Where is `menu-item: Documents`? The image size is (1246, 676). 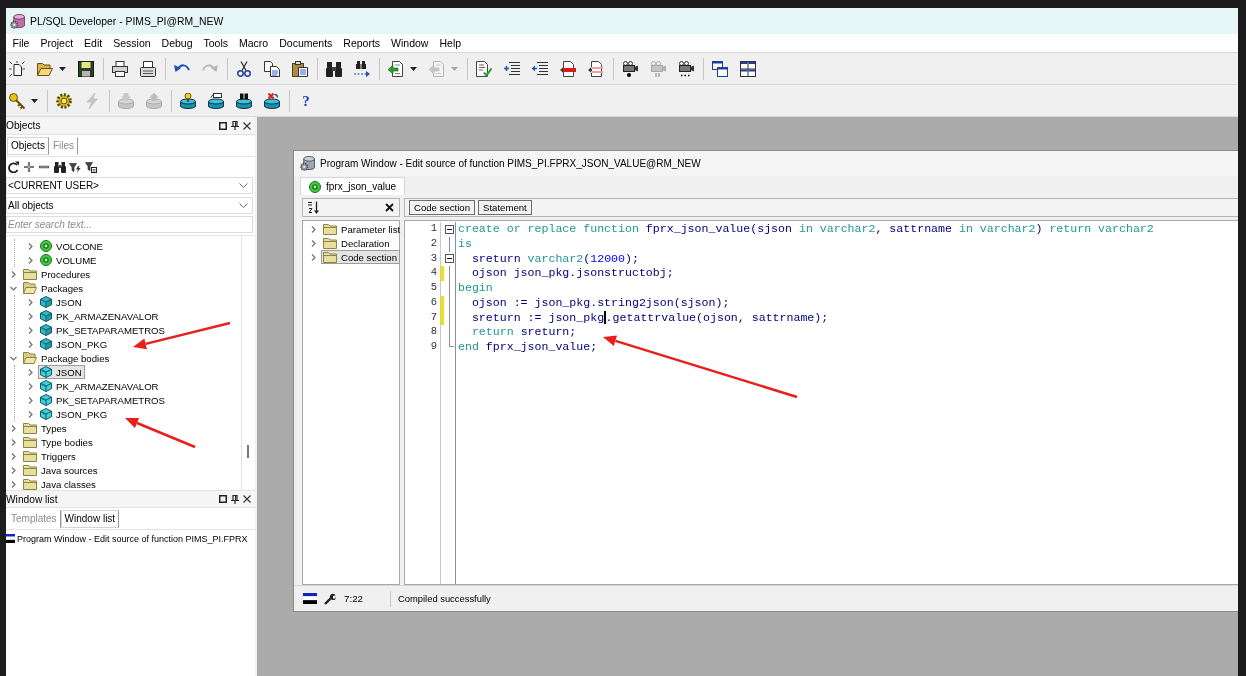 menu-item: Documents is located at coordinates (305, 43).